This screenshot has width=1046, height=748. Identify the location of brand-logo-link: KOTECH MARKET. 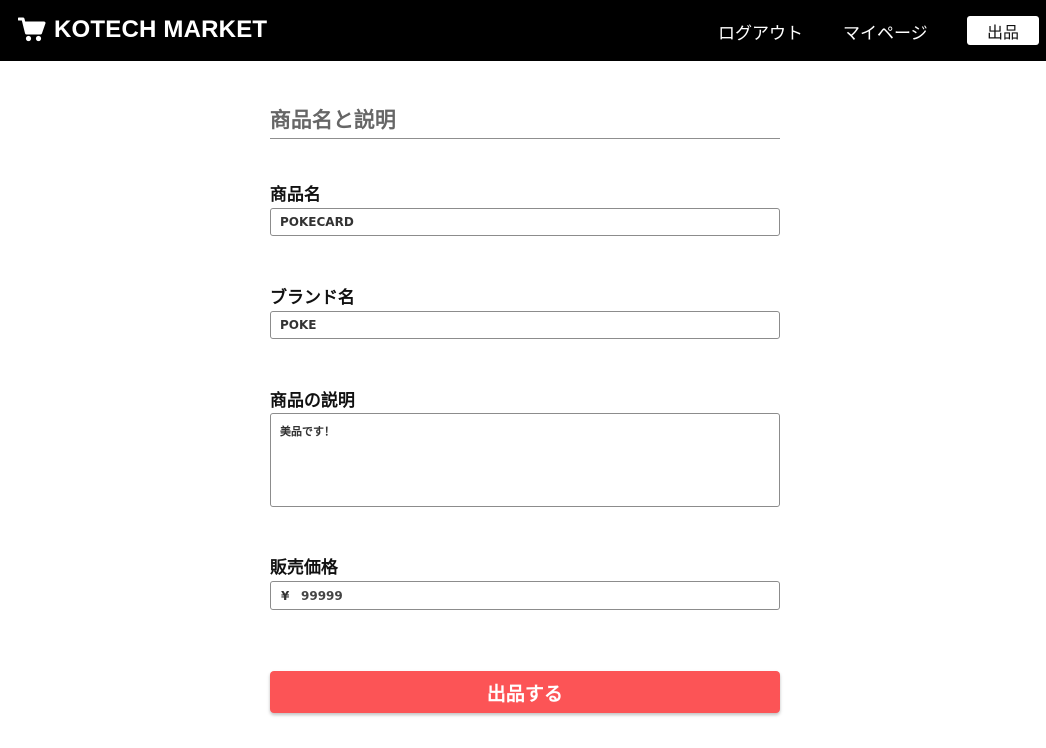
(142, 30).